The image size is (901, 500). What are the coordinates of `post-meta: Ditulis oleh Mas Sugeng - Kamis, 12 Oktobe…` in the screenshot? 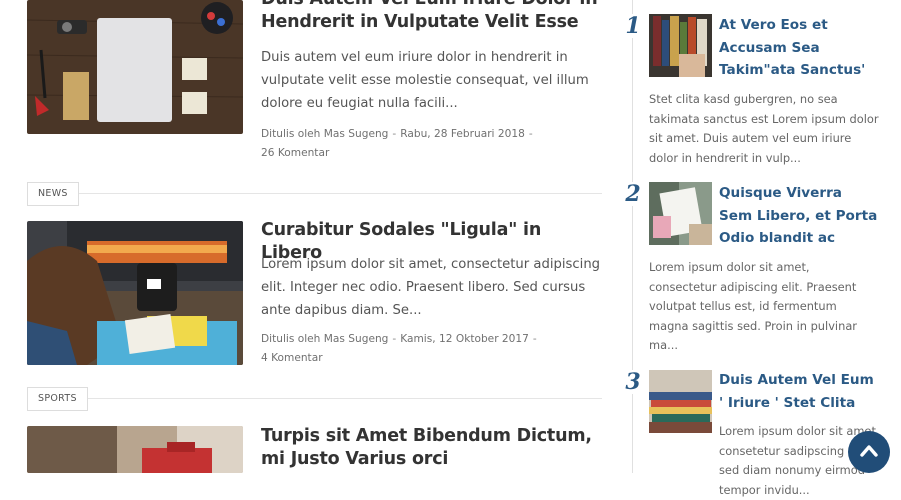 It's located at (411, 349).